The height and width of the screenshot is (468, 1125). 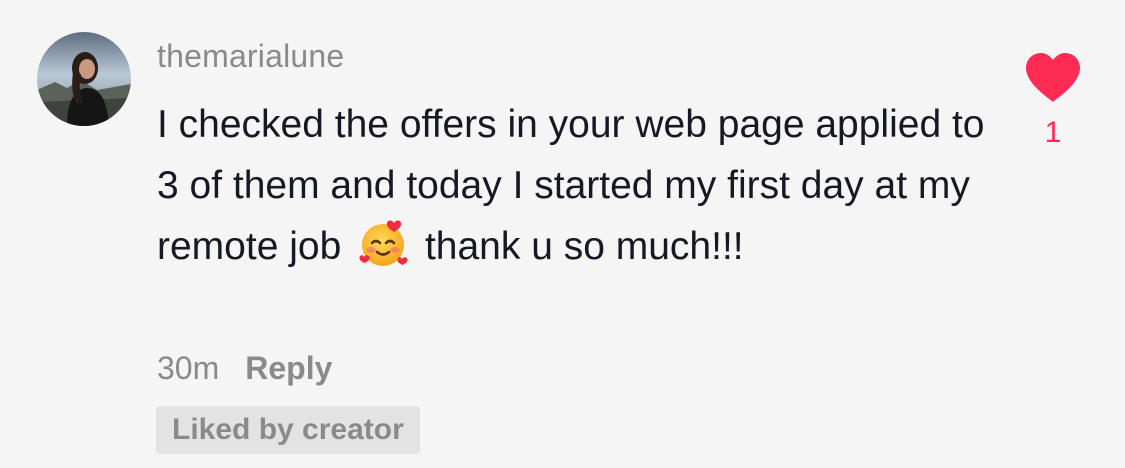 What do you see at coordinates (250, 56) in the screenshot?
I see `comment-username: themarialune` at bounding box center [250, 56].